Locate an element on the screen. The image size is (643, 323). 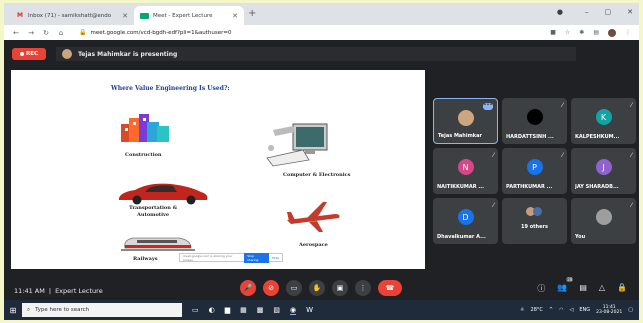
tab-title: Meet - Expert Lecture is located at coordinates (183, 15).